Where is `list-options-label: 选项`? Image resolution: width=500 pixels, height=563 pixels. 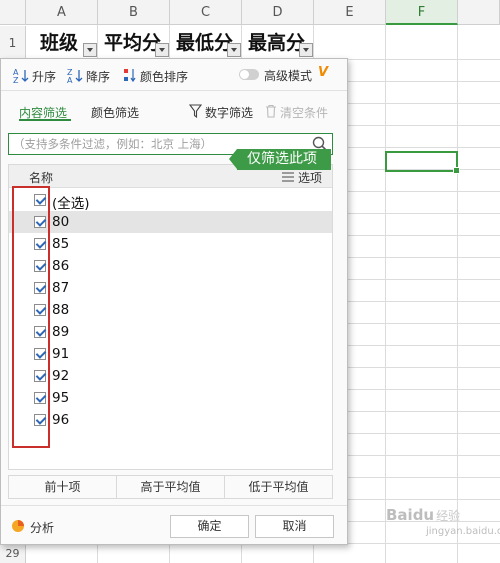
list-options-label: 选项 is located at coordinates (309, 178).